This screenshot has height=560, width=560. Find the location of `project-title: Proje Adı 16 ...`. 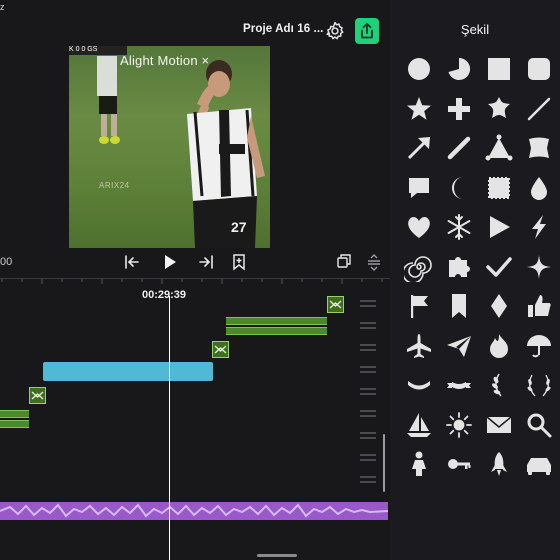

project-title: Proje Adı 16 ... is located at coordinates (283, 29).